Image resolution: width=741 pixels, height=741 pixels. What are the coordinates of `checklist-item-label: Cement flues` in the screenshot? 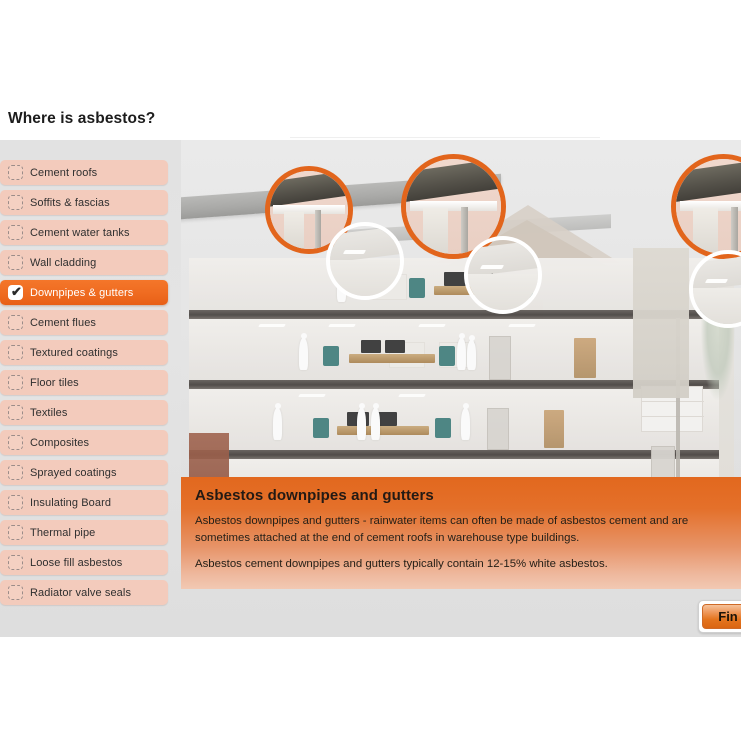 It's located at (63, 322).